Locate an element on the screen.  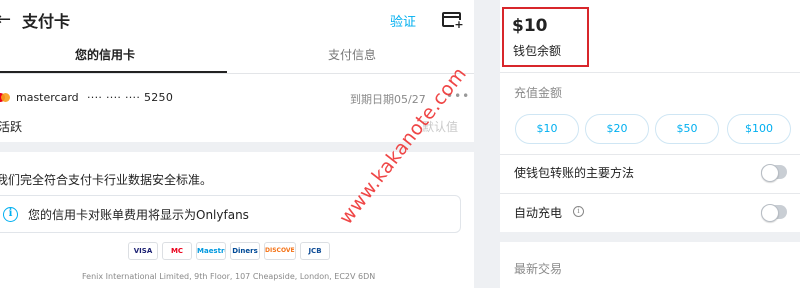
recent-transactions-heading: 最新交易 is located at coordinates (538, 269).